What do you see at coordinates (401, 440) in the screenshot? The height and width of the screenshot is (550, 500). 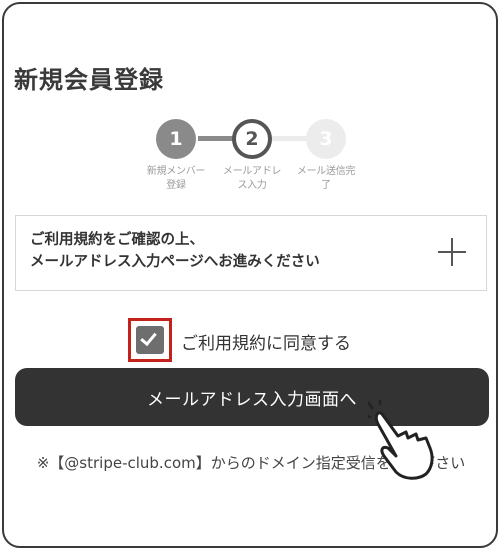 I see `hand-pointer-icon` at bounding box center [401, 440].